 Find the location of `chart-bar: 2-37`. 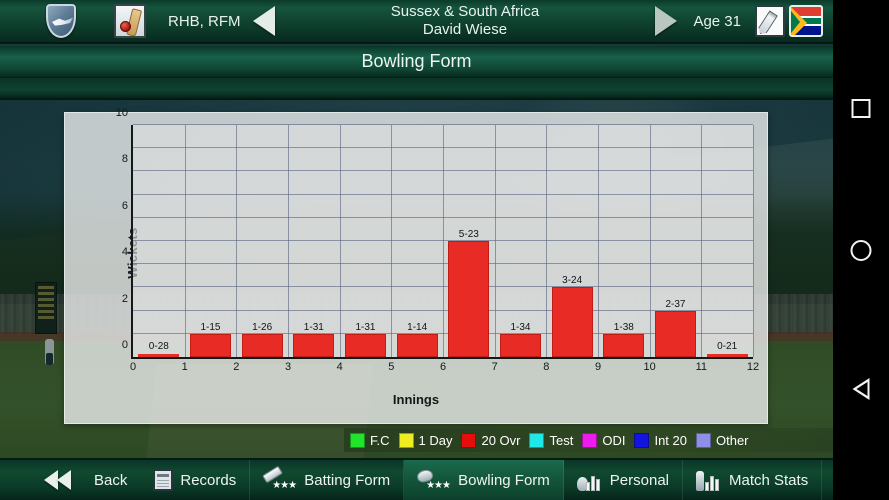

chart-bar: 2-37 is located at coordinates (675, 328).